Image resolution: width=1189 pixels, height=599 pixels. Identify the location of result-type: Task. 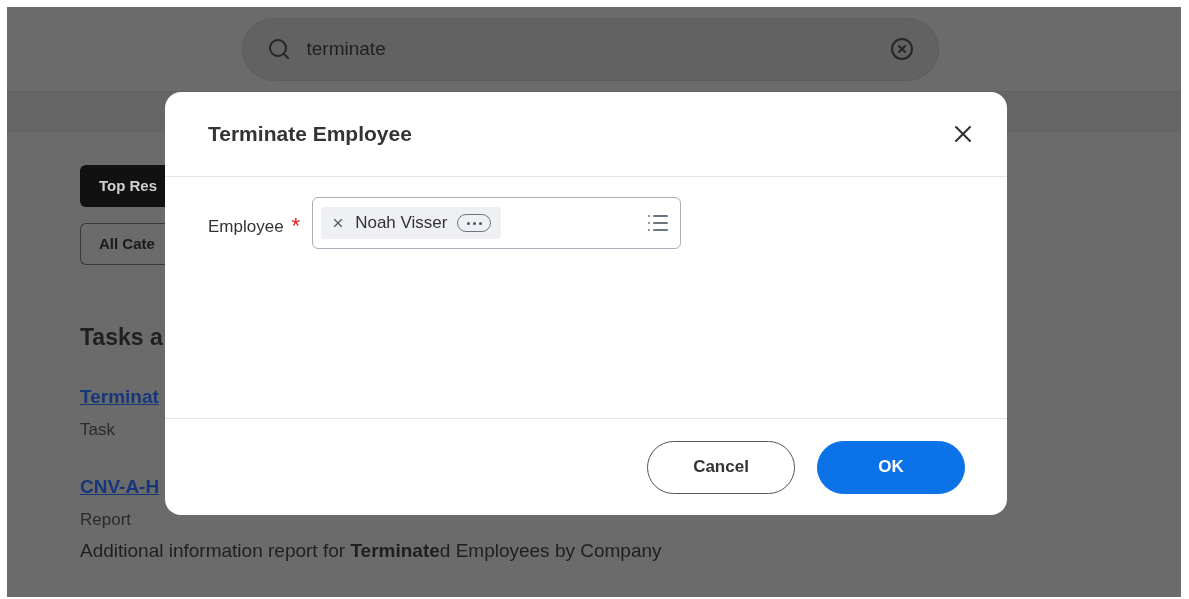
(98, 430).